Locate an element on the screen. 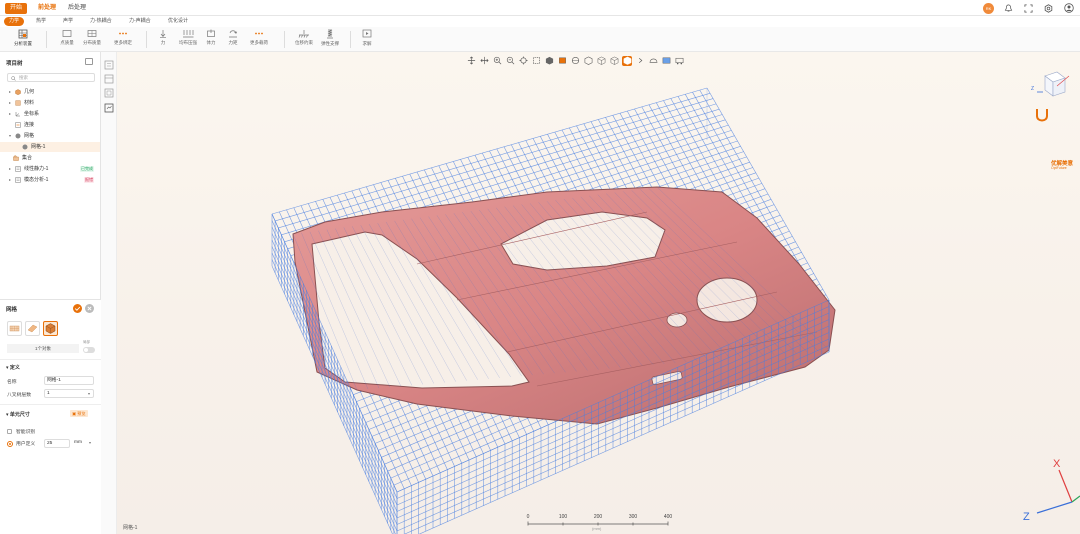 The height and width of the screenshot is (534, 1080). elastic-support-label: 弹性支撑 is located at coordinates (330, 43).